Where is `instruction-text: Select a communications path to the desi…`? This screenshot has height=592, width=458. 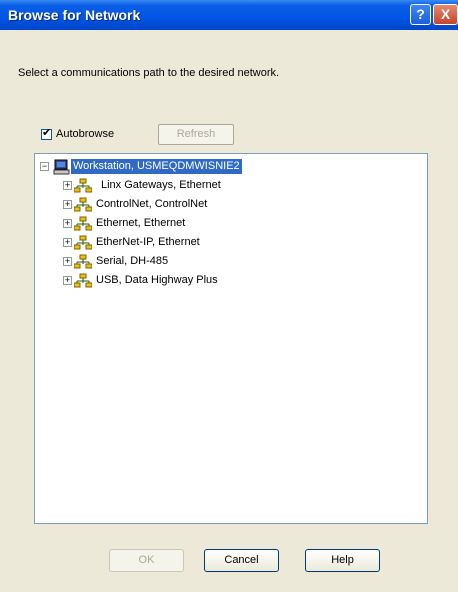
instruction-text: Select a communications path to the desi… is located at coordinates (149, 73).